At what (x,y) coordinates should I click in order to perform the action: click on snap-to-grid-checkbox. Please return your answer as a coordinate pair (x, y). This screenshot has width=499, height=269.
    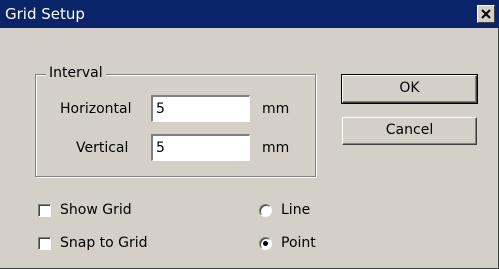
    Looking at the image, I should click on (44, 243).